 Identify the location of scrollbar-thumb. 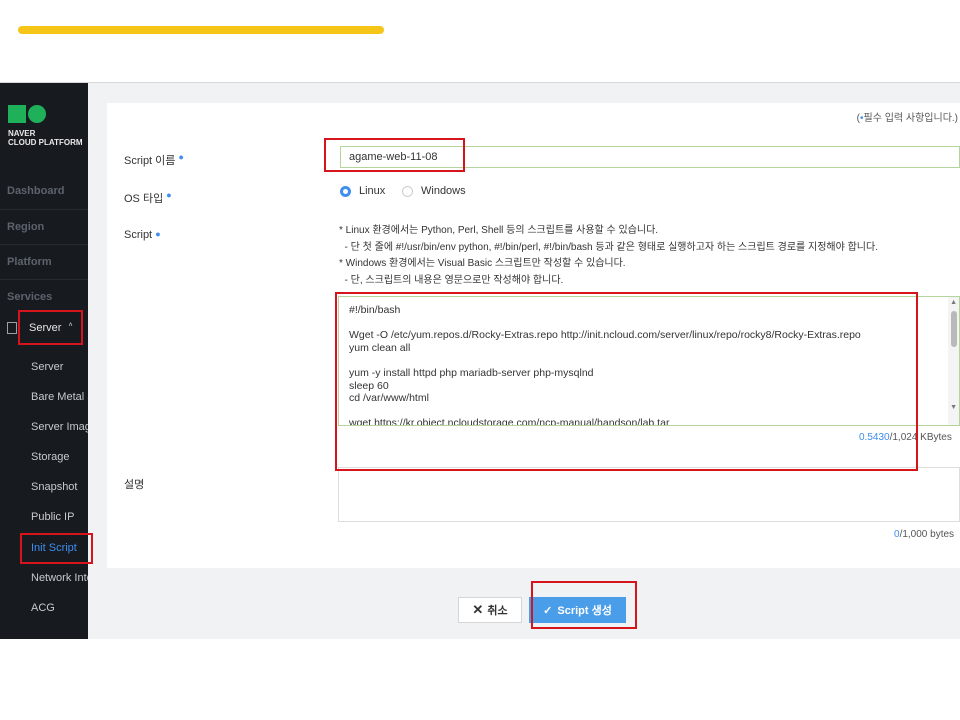
(954, 329).